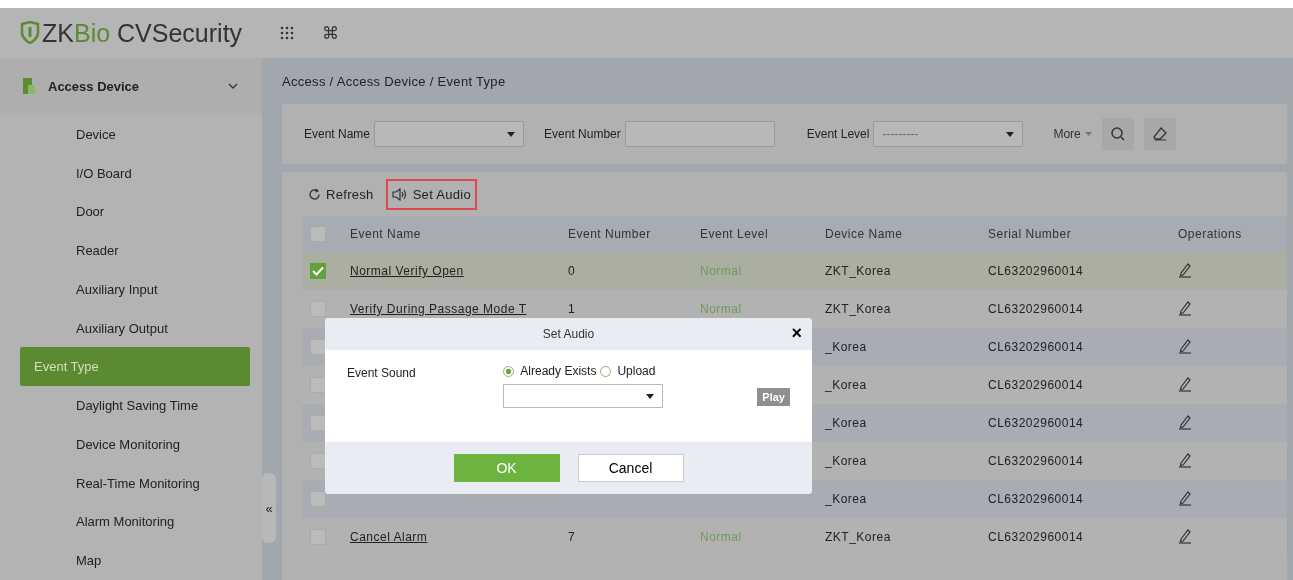 The height and width of the screenshot is (580, 1293). What do you see at coordinates (287, 33) in the screenshot?
I see `grid-icon` at bounding box center [287, 33].